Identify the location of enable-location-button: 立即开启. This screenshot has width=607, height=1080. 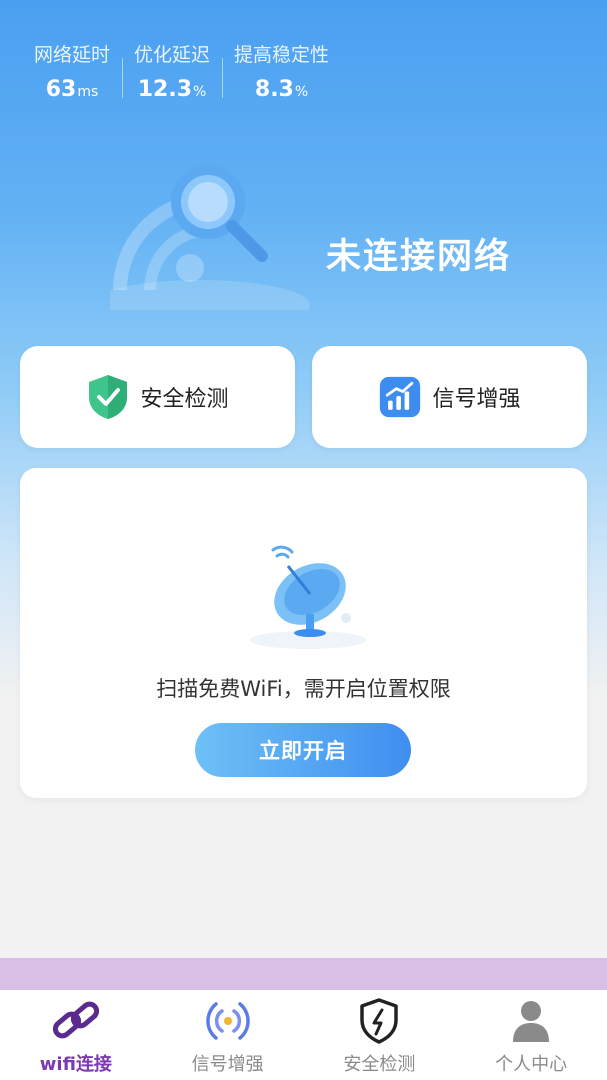
(303, 750).